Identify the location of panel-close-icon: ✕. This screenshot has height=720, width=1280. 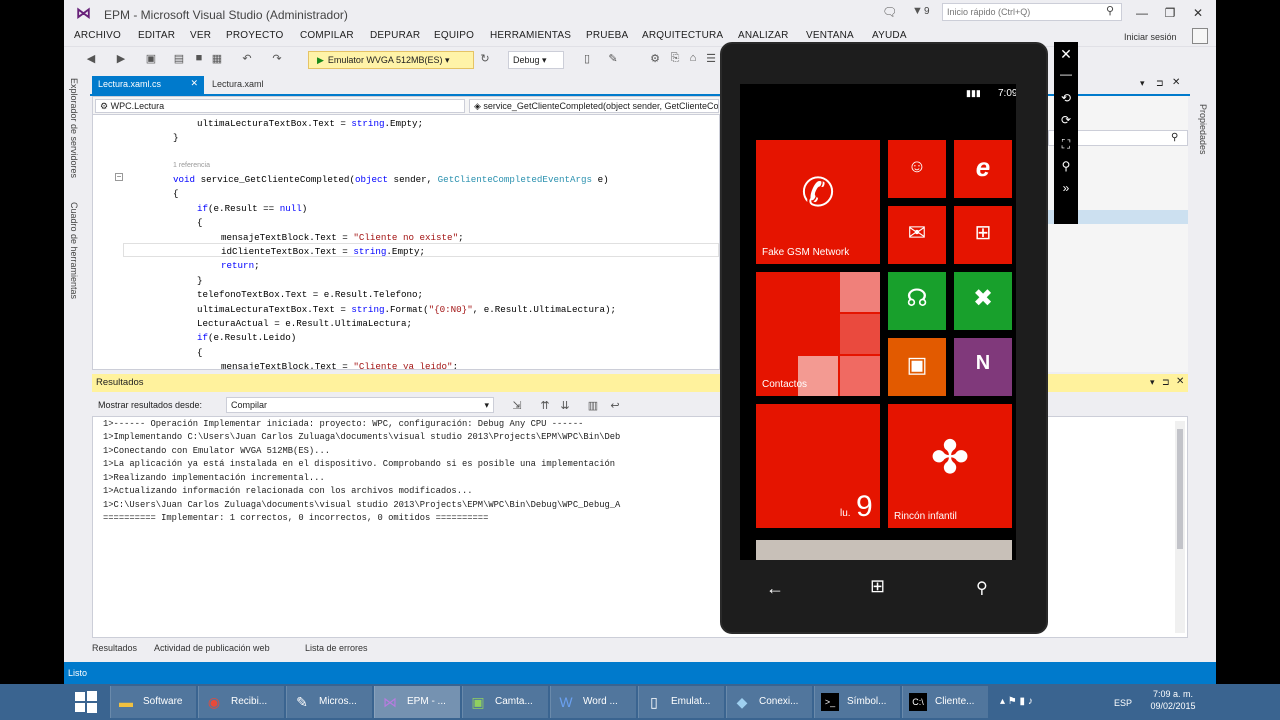
(1176, 82).